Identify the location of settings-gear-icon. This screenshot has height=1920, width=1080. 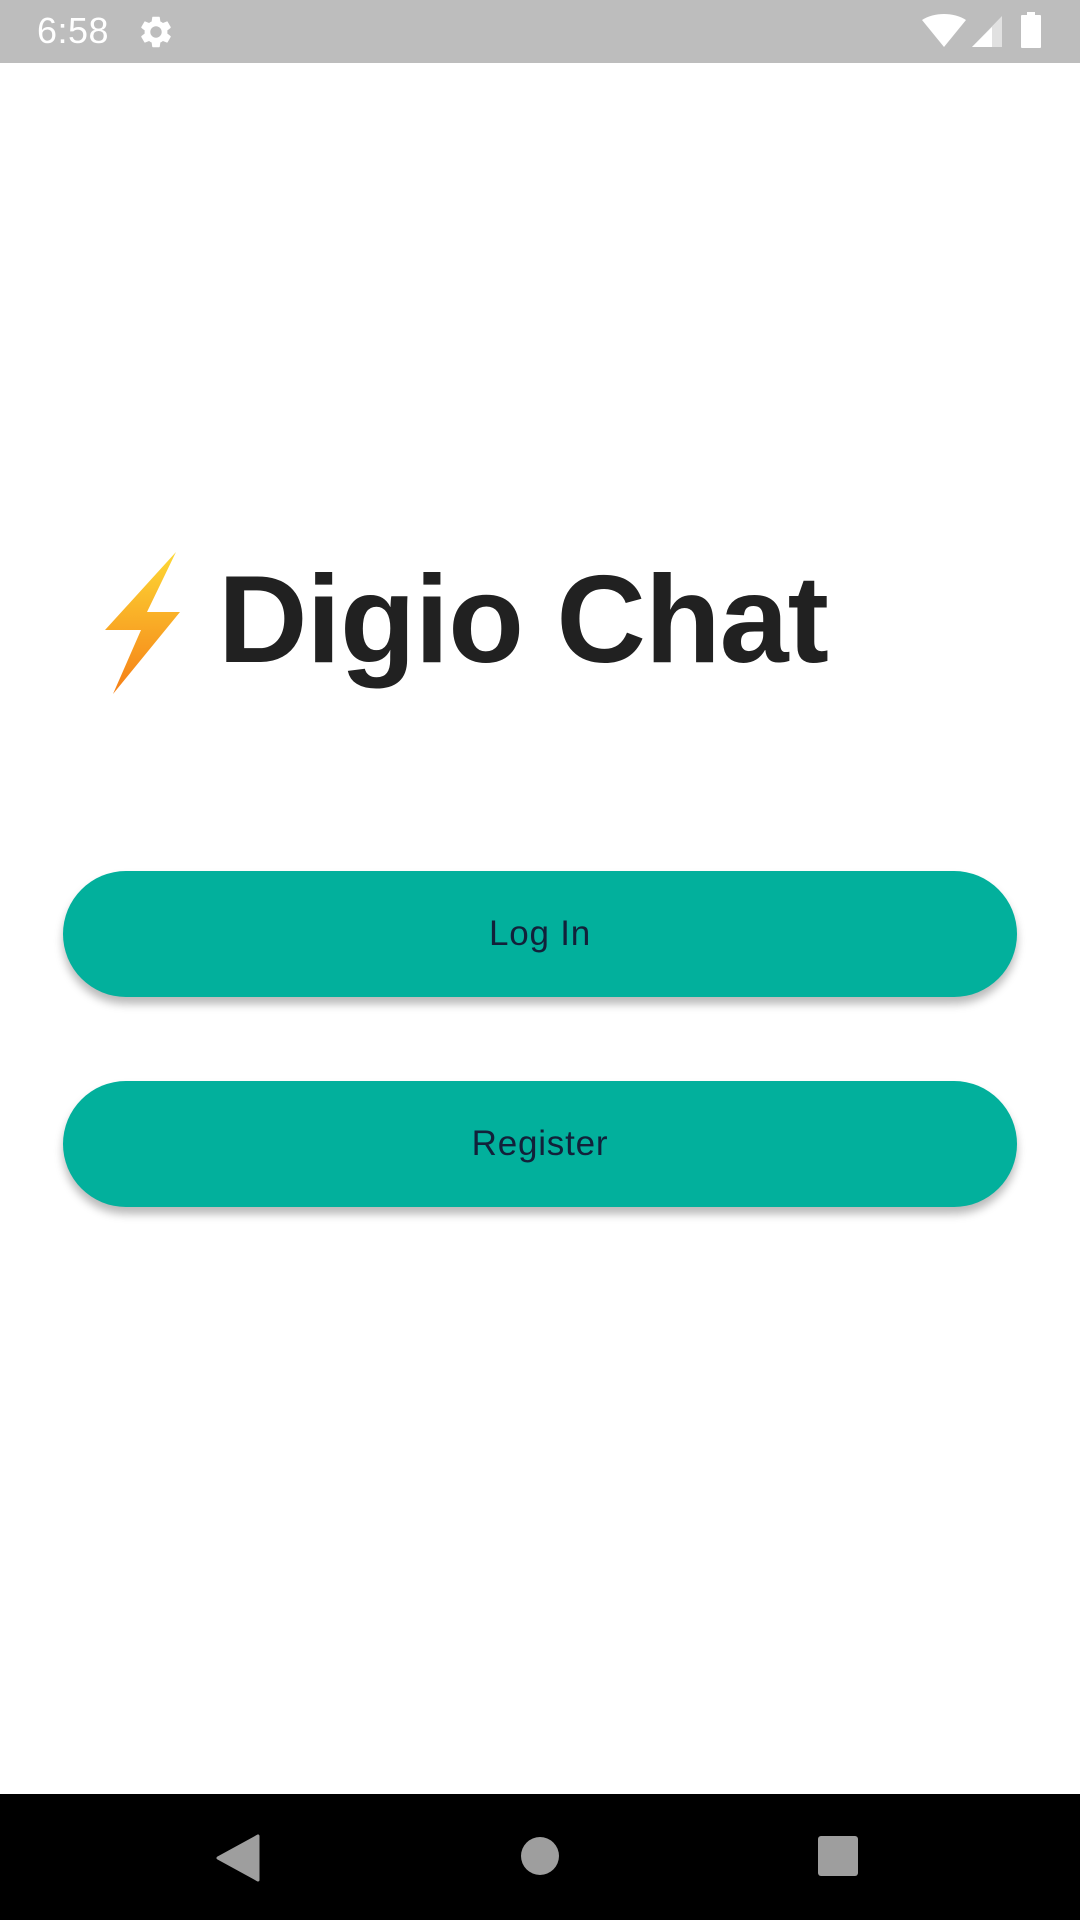
(156, 32).